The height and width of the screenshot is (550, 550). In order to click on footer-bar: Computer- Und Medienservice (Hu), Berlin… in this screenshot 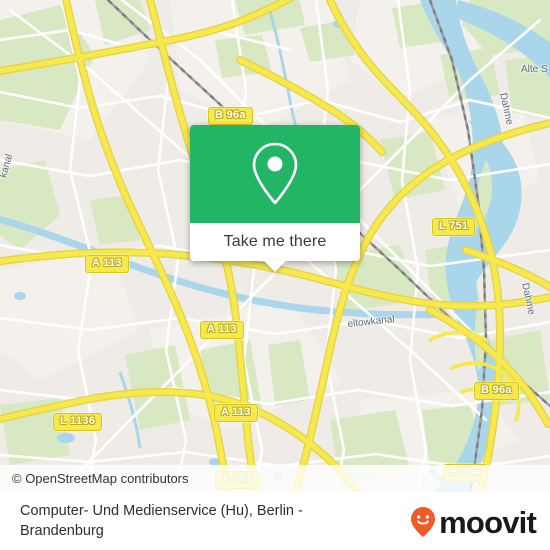, I will do `click(275, 521)`.